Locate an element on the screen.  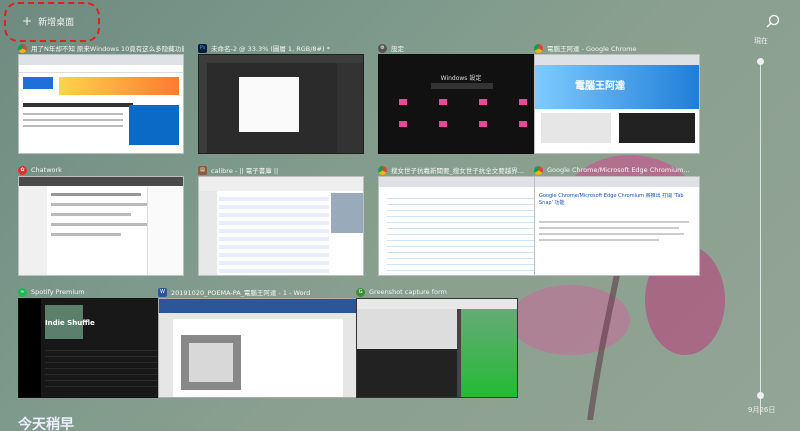
gear-icon: ⚙ is located at coordinates (382, 48).